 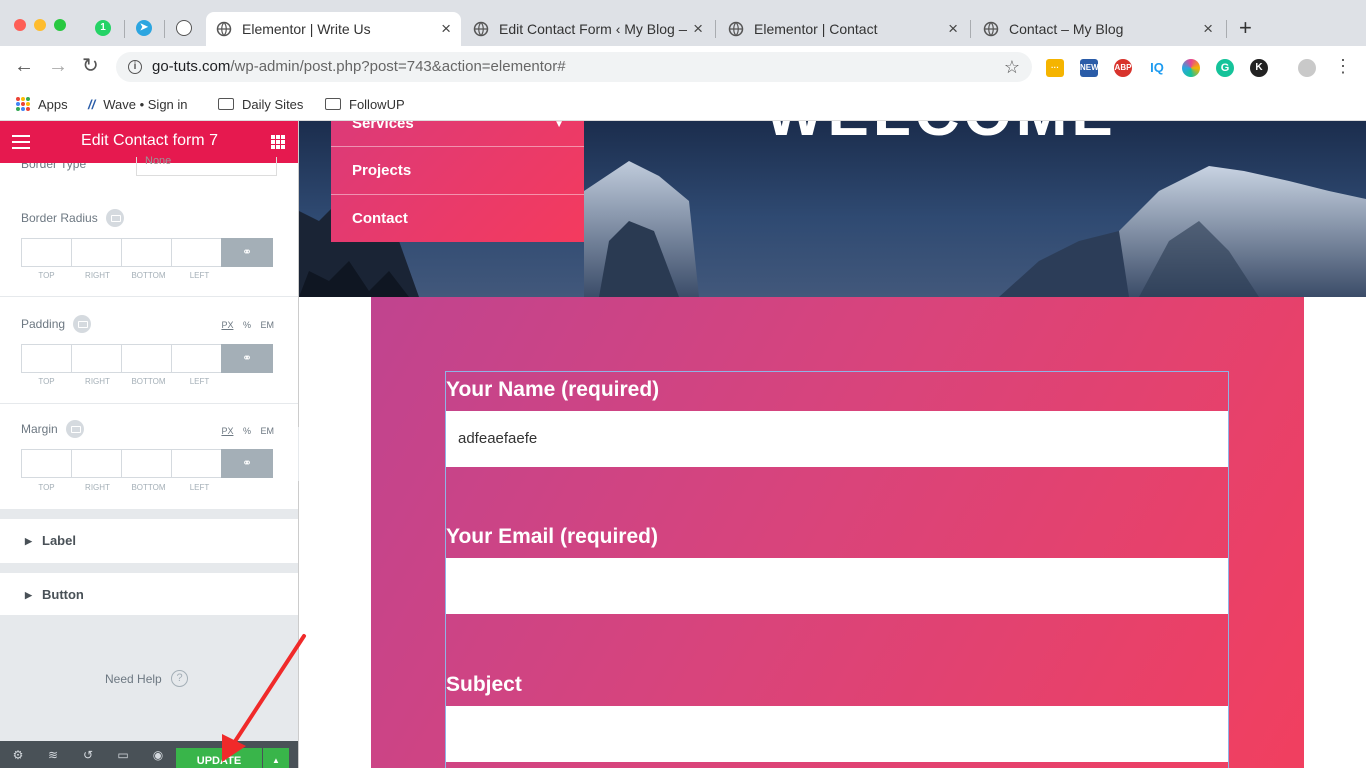 I want to click on new-extension-icon: NEW, so click(x=1089, y=68).